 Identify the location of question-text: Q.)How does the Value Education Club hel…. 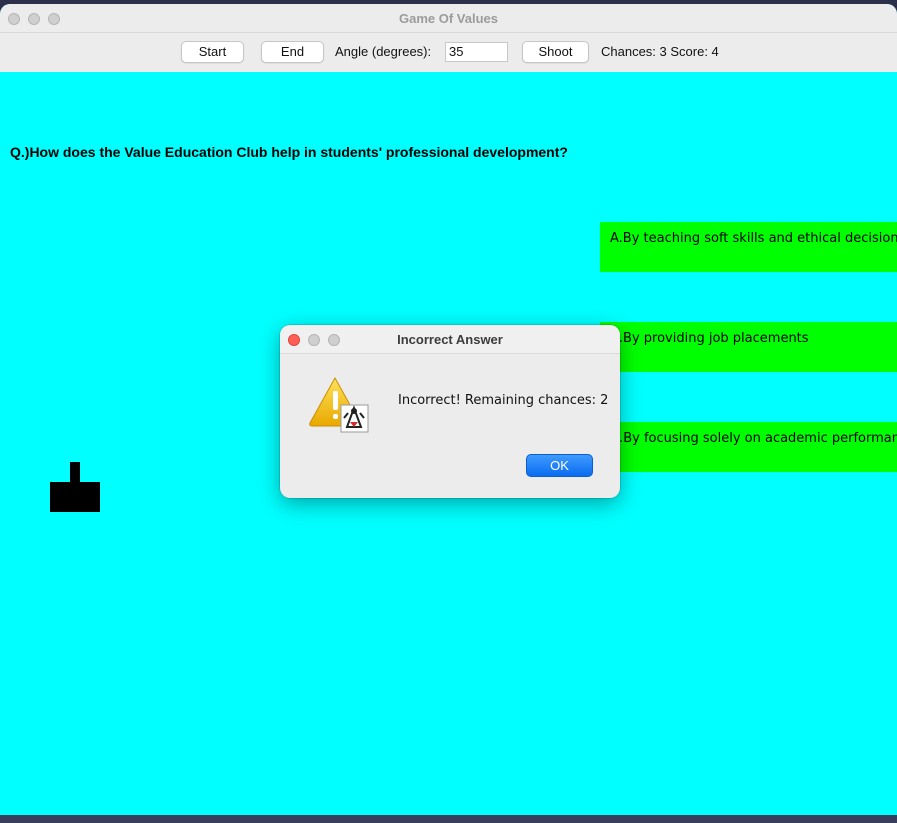
(289, 152).